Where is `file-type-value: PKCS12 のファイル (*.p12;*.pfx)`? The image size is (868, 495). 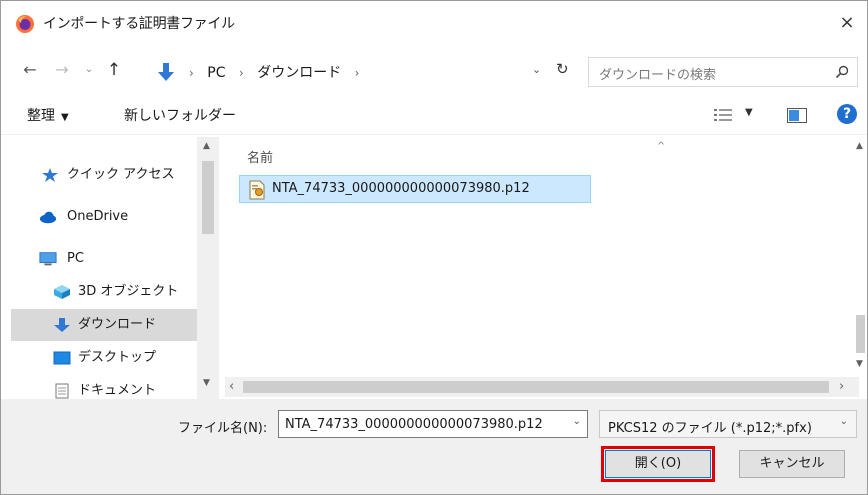
file-type-value: PKCS12 のファイル (*.p12;*.pfx) is located at coordinates (710, 428).